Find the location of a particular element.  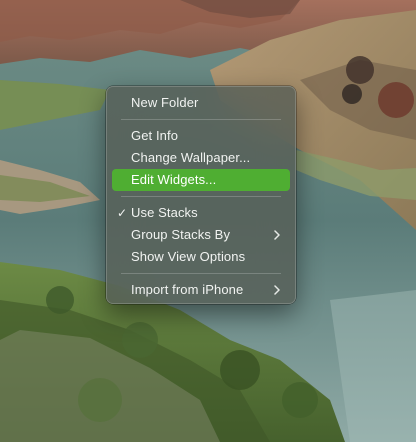

menu-item-use-stacks: ✓ Use Stacks is located at coordinates (201, 213).